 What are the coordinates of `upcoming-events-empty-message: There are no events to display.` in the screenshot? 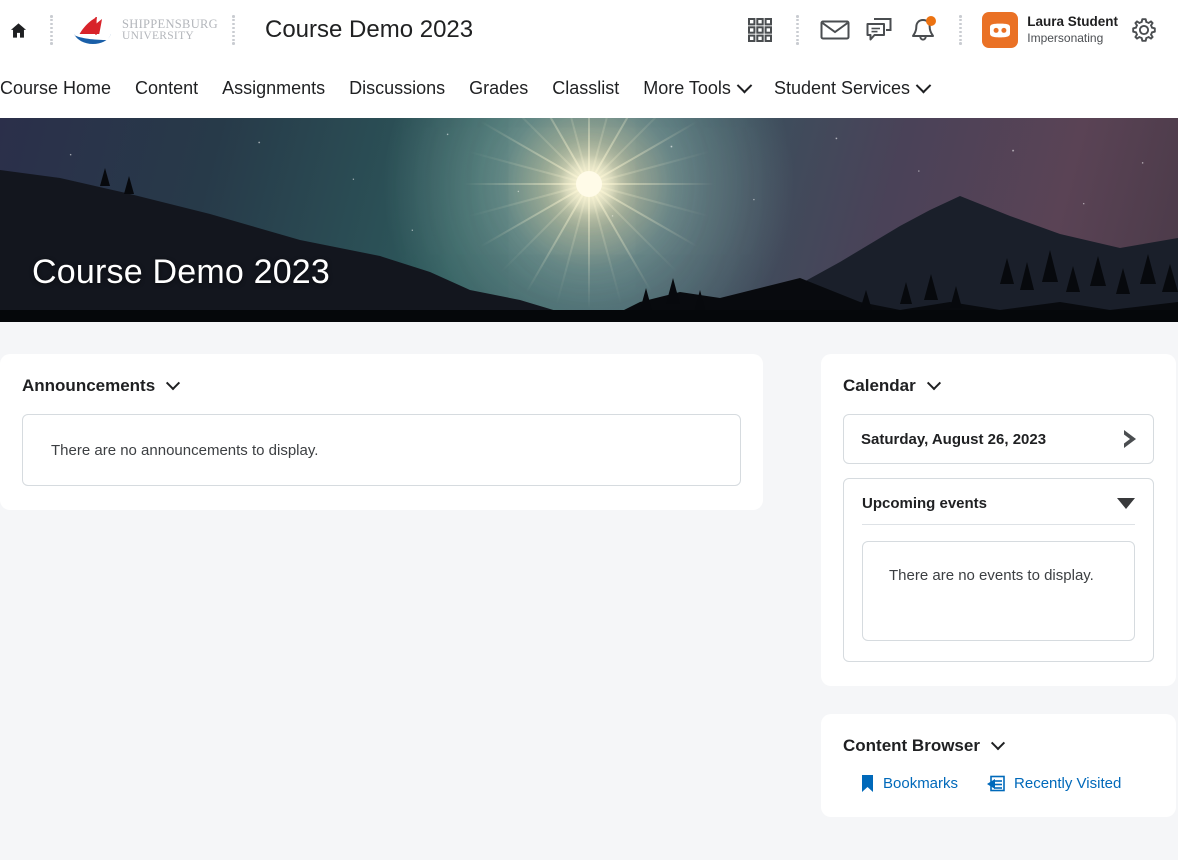 It's located at (998, 591).